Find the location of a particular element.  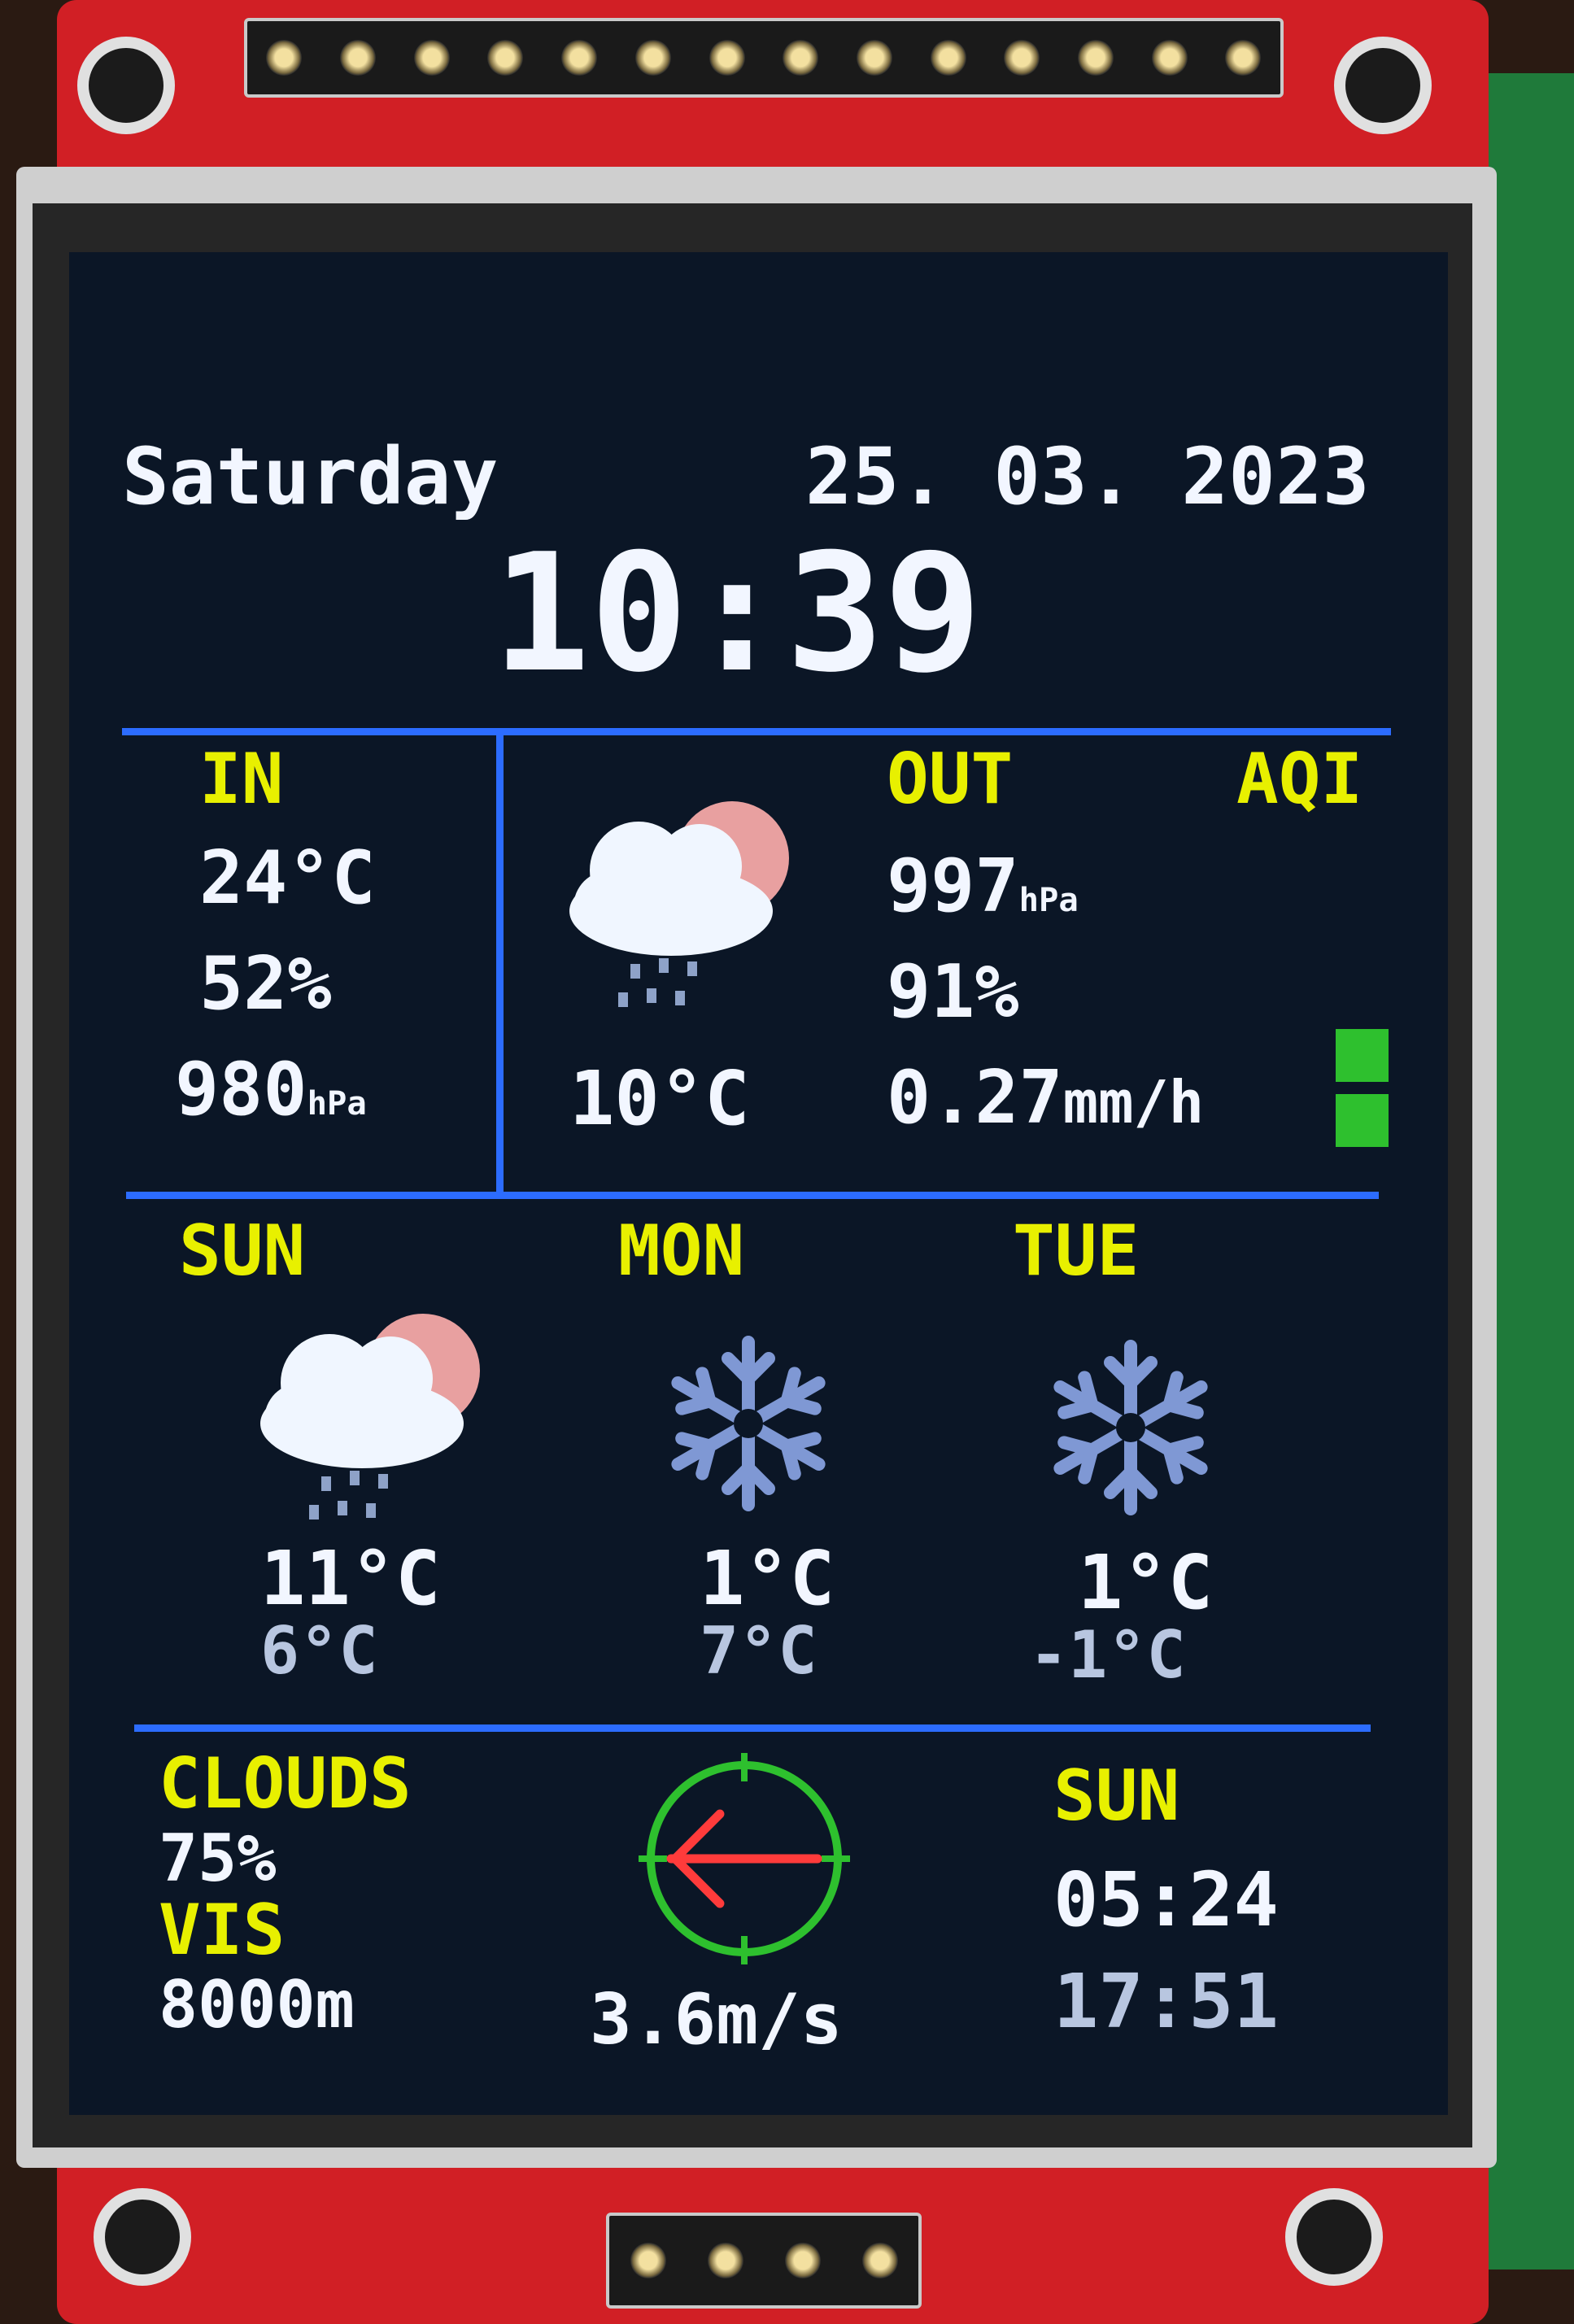

mount-hole-bottom-right is located at coordinates (1334, 2237).